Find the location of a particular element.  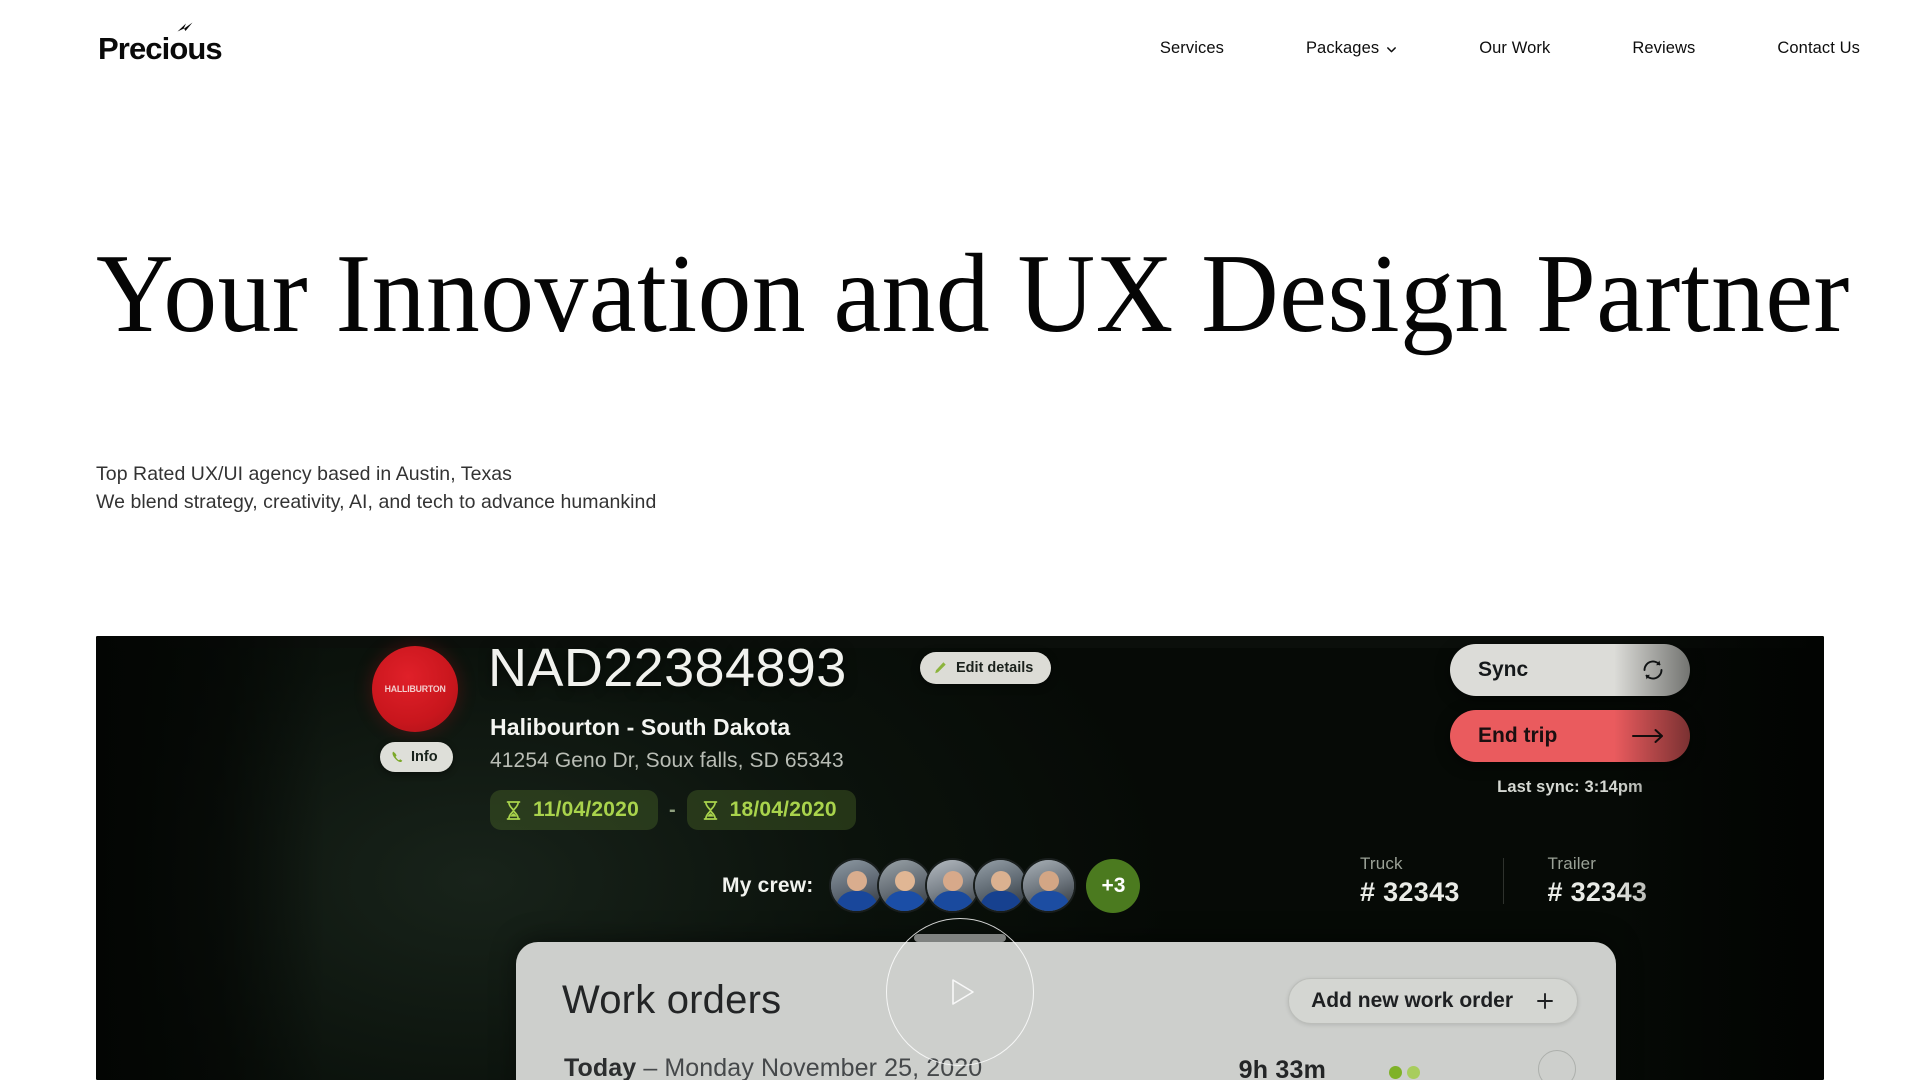

work-orders-title: Work orders is located at coordinates (672, 1000).